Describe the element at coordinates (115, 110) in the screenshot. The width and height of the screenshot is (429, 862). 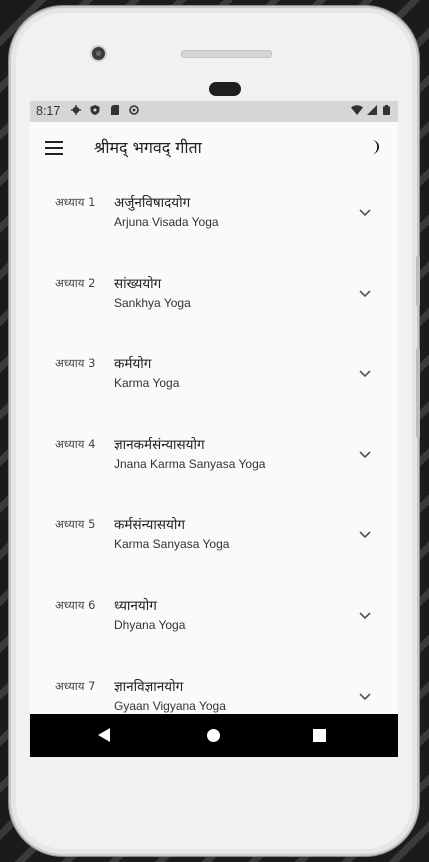
I see `sd-card-icon` at that location.